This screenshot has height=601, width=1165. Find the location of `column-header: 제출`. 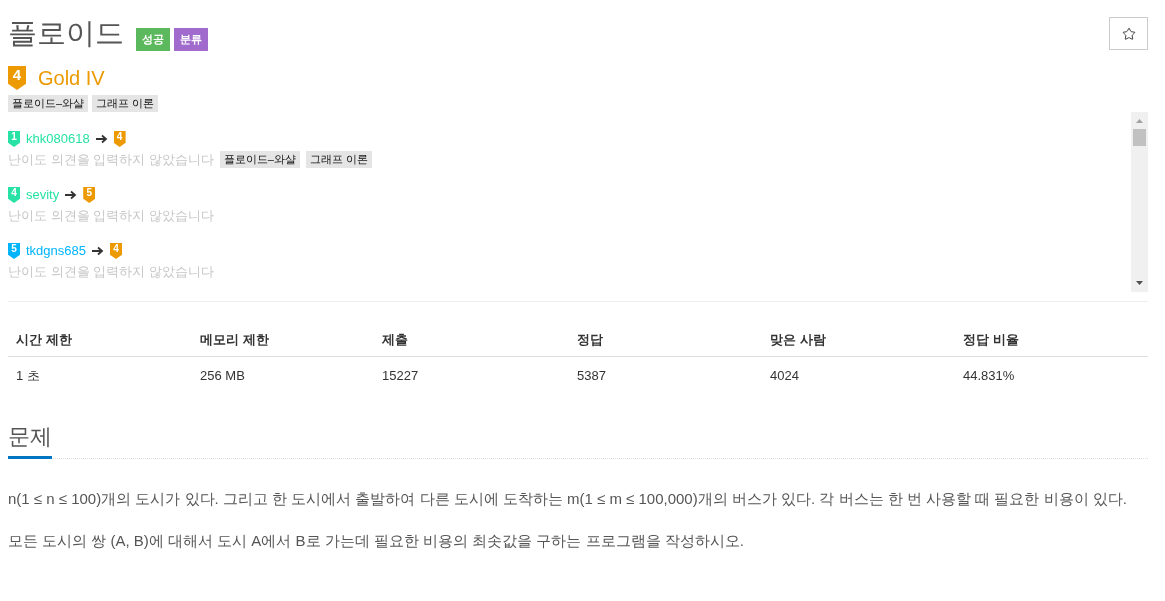

column-header: 제출 is located at coordinates (395, 340).